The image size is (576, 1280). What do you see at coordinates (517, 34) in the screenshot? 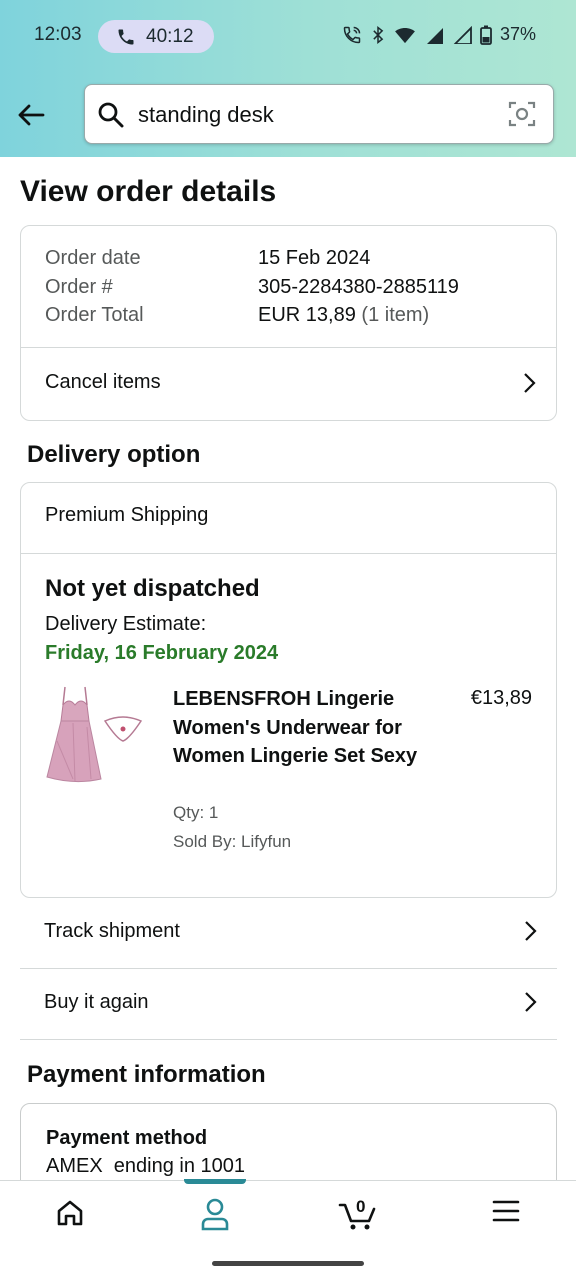
I see `battery-level: 37%` at bounding box center [517, 34].